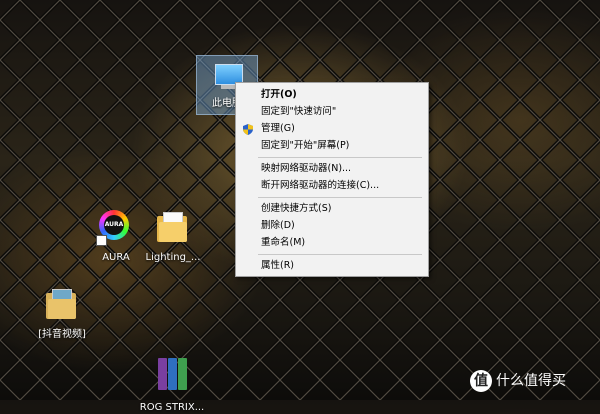 The image size is (600, 414). I want to click on douyin-video-label: [抖音视频], so click(62, 334).